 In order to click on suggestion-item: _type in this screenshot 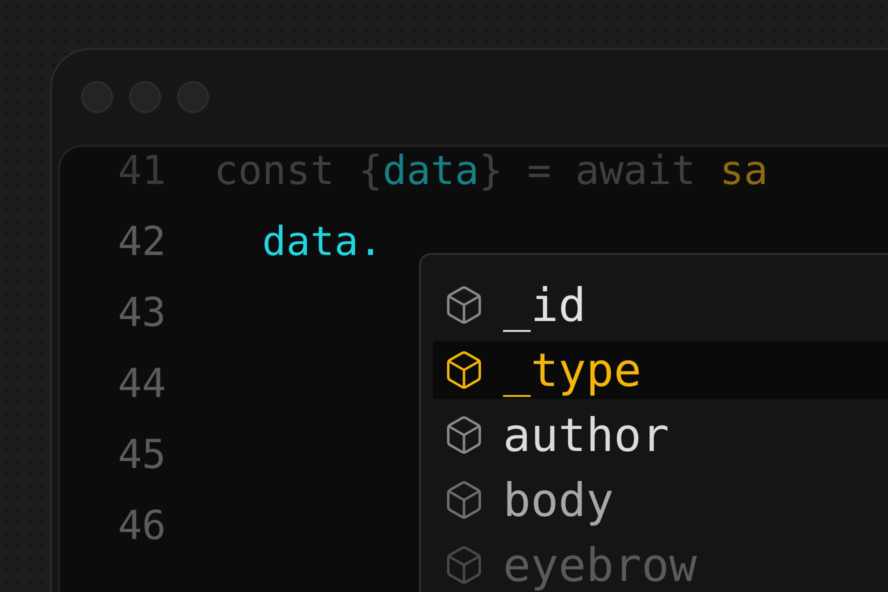, I will do `click(660, 370)`.